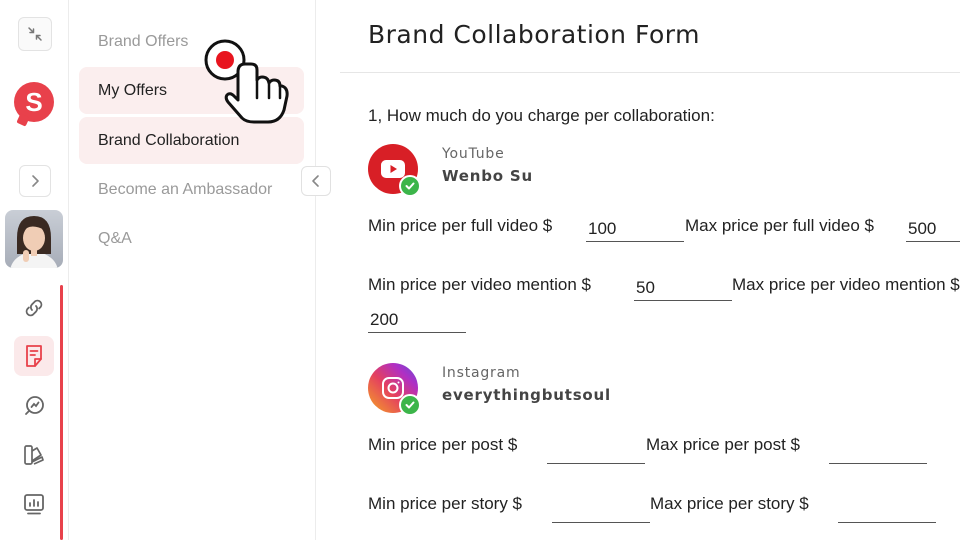  What do you see at coordinates (635, 229) in the screenshot?
I see `min-full-video-price-input` at bounding box center [635, 229].